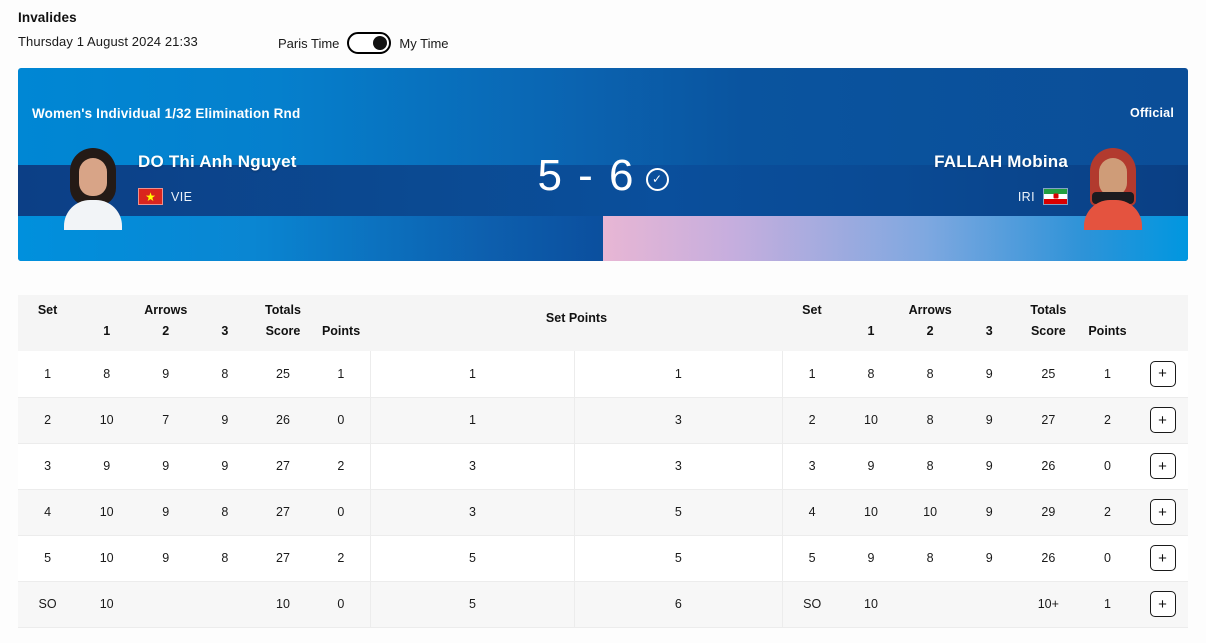 The image size is (1206, 643). I want to click on score-left-0: 25, so click(283, 374).